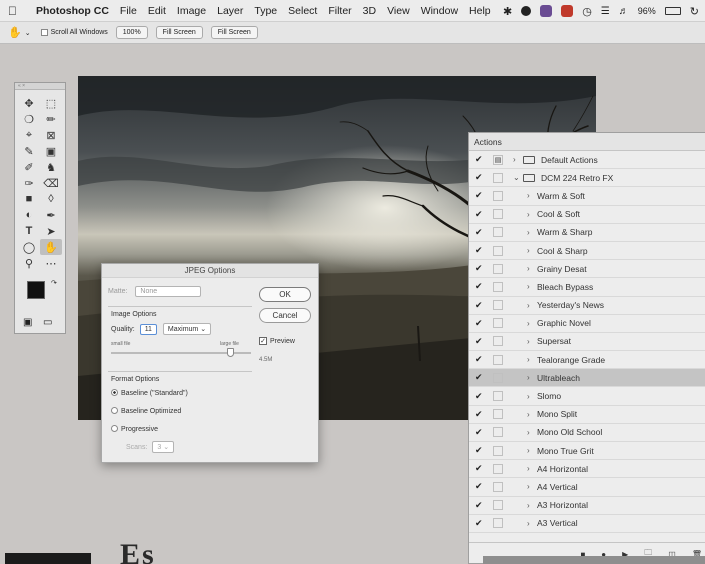  What do you see at coordinates (29, 151) in the screenshot?
I see `eyedropper-tool-icon: ✎` at bounding box center [29, 151].